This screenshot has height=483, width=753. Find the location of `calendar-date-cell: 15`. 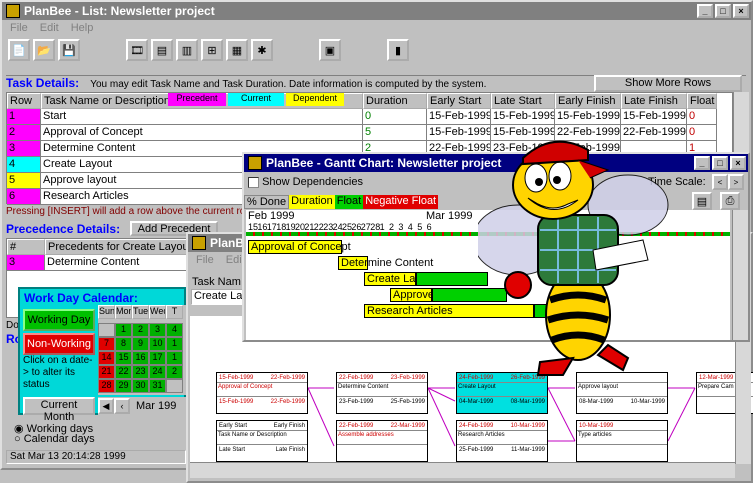

calendar-date-cell: 15 is located at coordinates (123, 358).